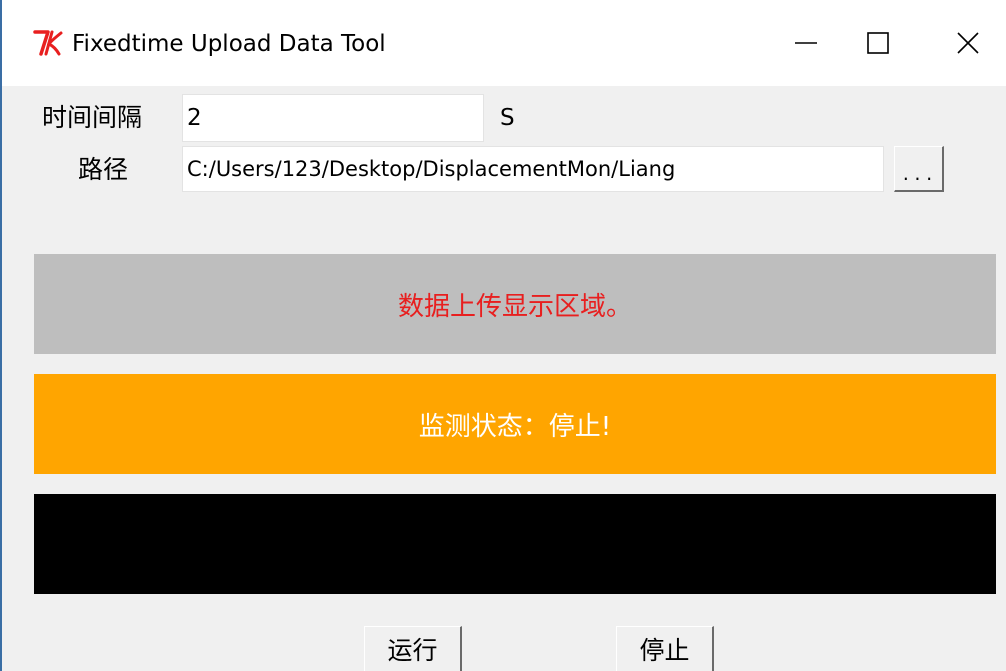  Describe the element at coordinates (413, 648) in the screenshot. I see `run-button: 运行` at that location.